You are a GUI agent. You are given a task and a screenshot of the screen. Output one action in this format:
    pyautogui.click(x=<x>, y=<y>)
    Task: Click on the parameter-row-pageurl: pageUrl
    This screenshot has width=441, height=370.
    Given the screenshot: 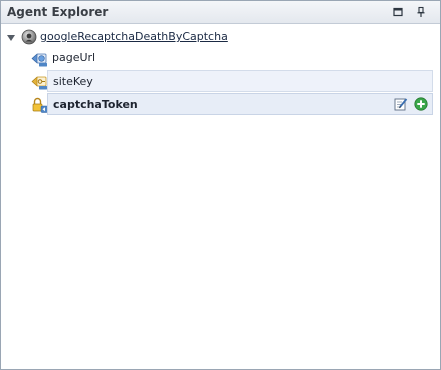 What is the action you would take?
    pyautogui.click(x=240, y=58)
    